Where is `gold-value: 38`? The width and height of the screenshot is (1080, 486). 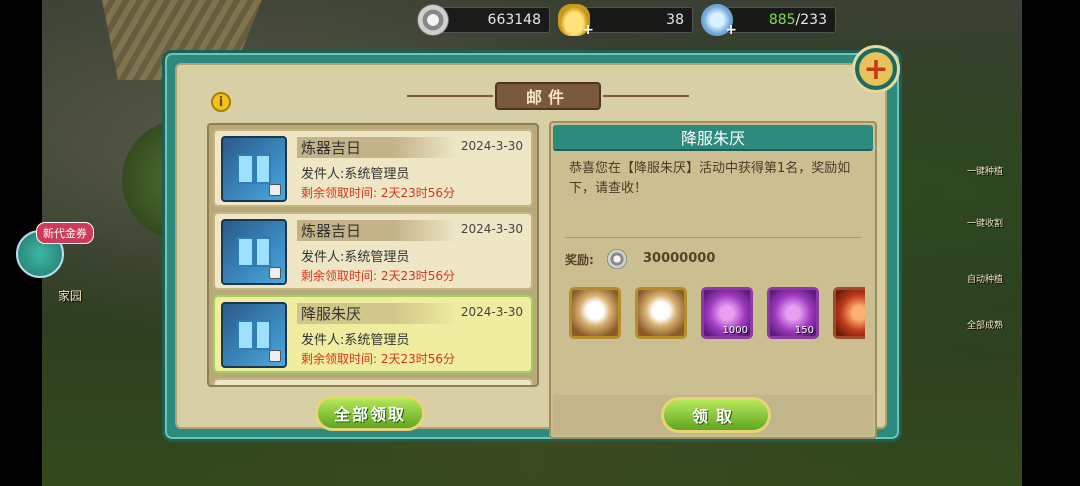
gold-value: 38 is located at coordinates (675, 20).